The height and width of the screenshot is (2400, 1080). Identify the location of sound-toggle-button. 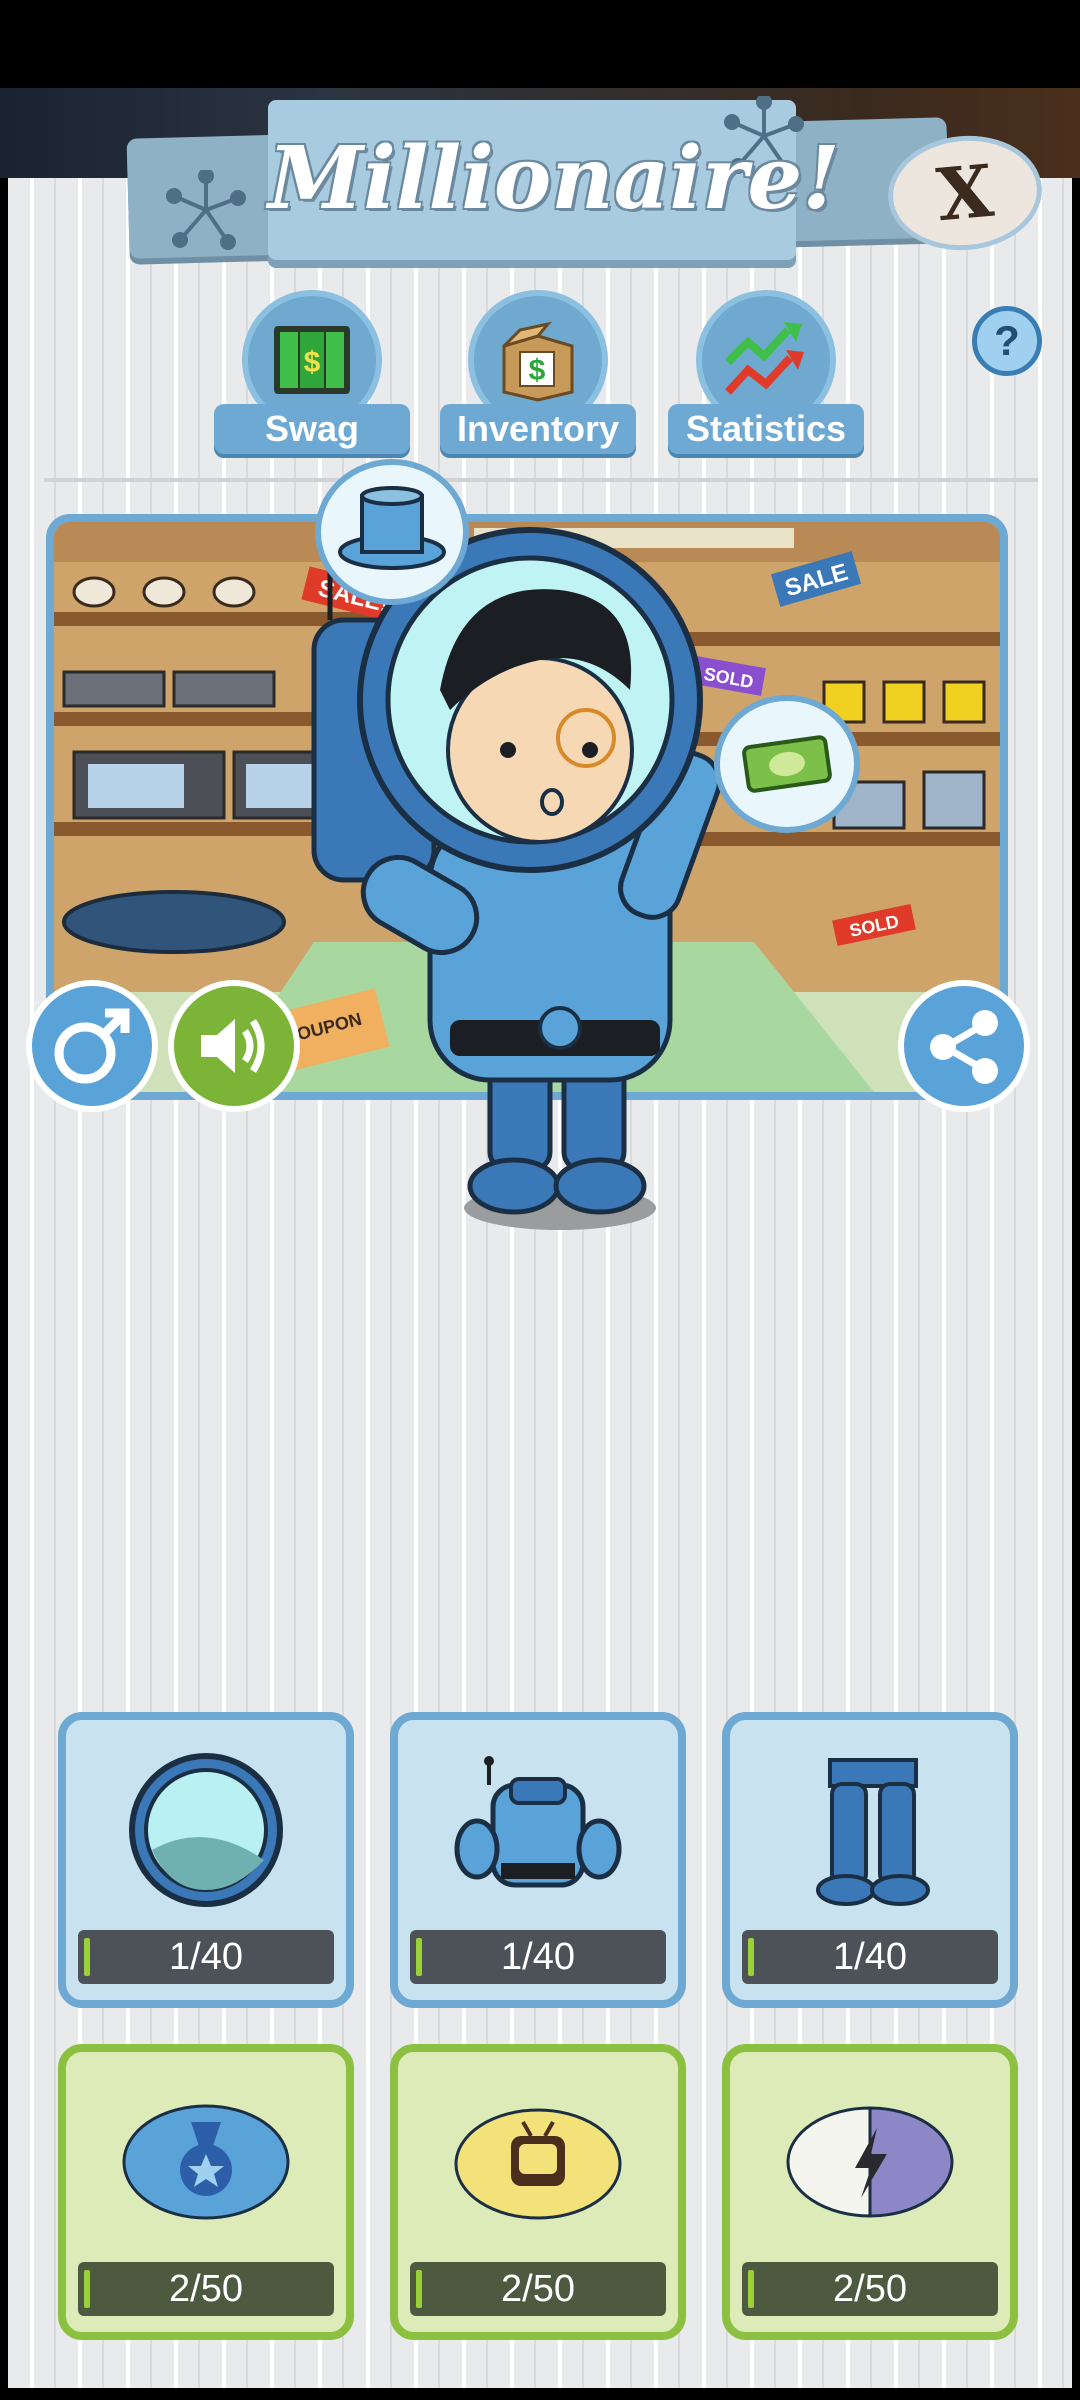
(234, 1046).